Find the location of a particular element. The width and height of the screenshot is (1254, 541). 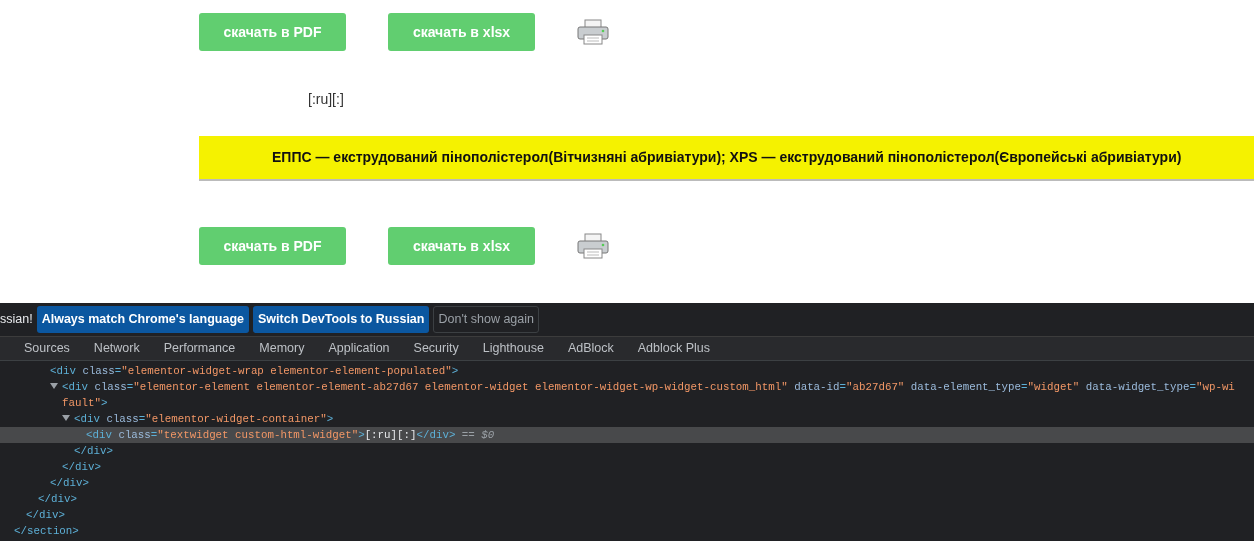

code-line: </section> is located at coordinates (46, 531).